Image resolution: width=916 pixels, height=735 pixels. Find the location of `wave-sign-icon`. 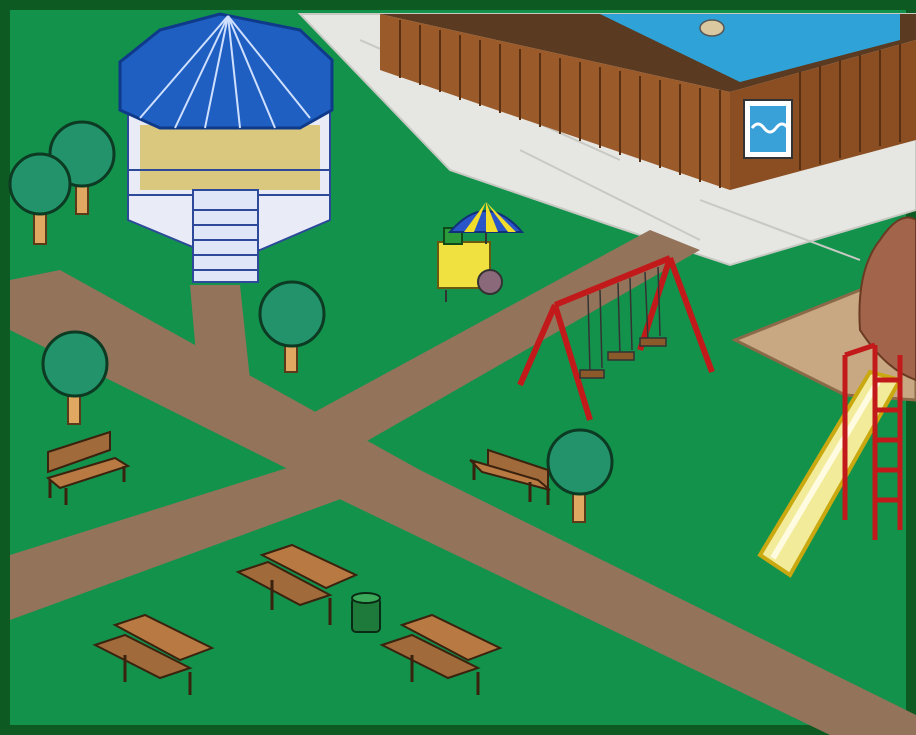

wave-sign-icon is located at coordinates (768, 129).